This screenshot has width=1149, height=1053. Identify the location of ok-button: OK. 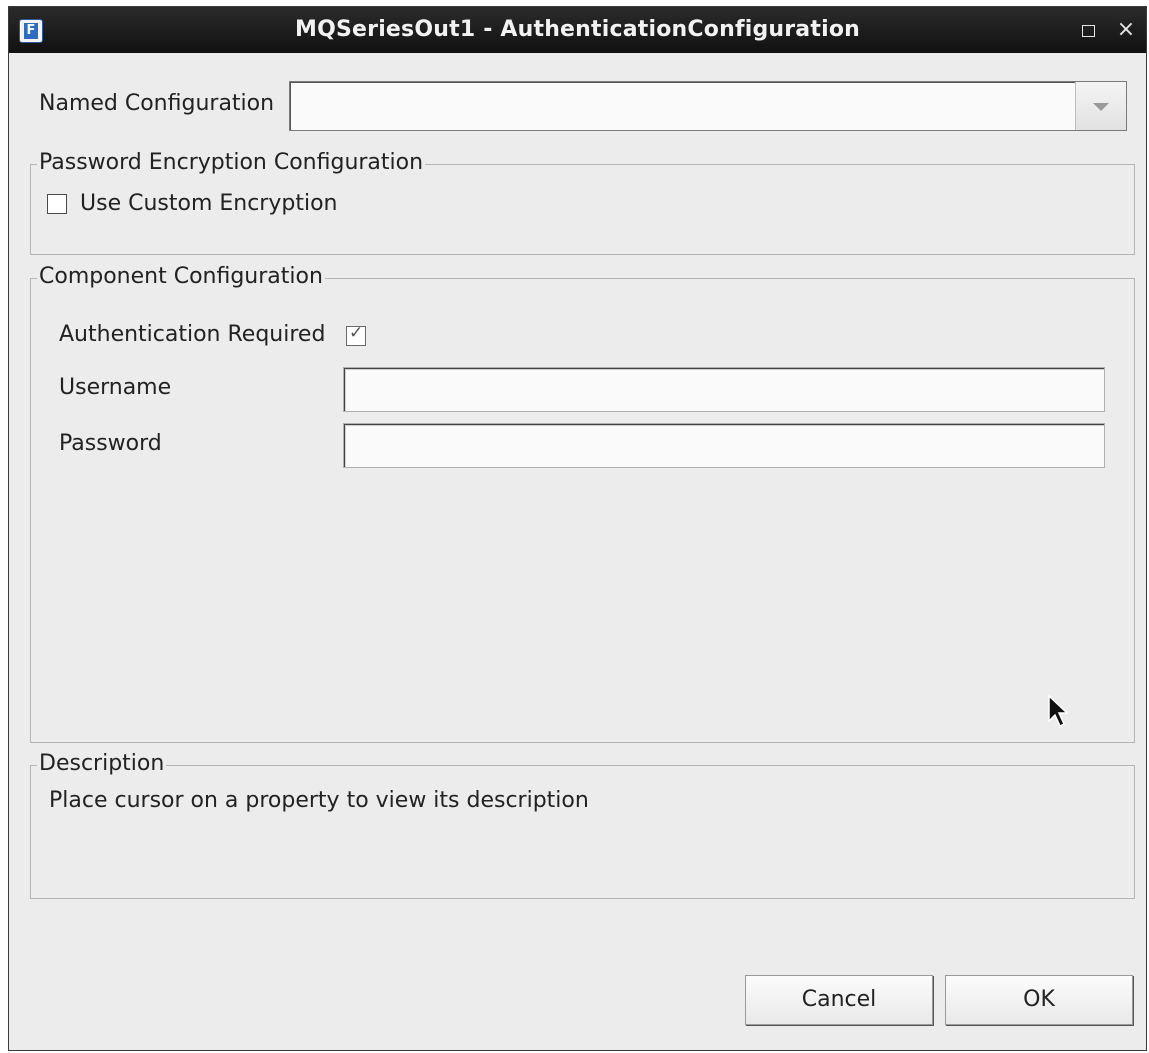
(1039, 1000).